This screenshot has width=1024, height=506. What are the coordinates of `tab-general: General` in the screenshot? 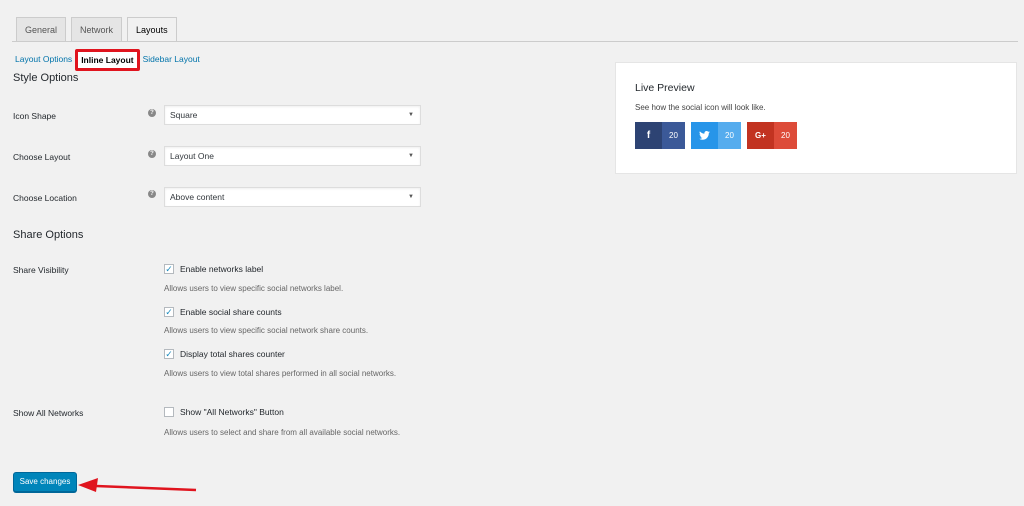 It's located at (41, 29).